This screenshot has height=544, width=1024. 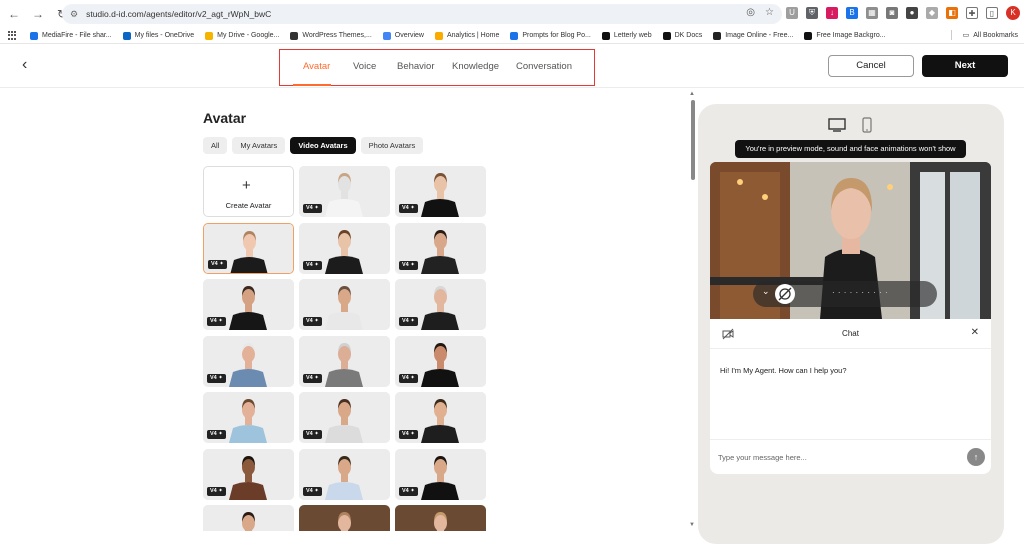 What do you see at coordinates (386, 35) in the screenshot?
I see `overview-icon` at bounding box center [386, 35].